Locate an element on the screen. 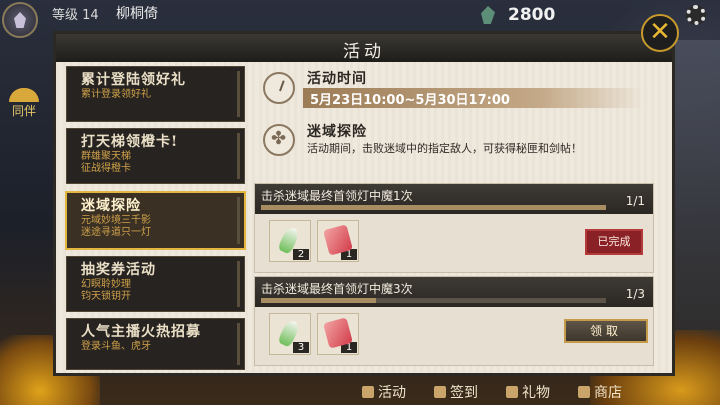 This screenshot has width=720, height=405. completed-badge: 已完成 is located at coordinates (614, 242).